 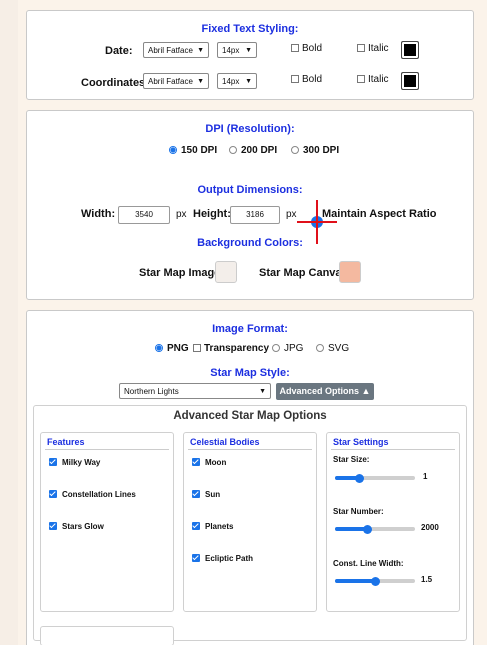 I want to click on const-line-width-slider, so click(x=375, y=581).